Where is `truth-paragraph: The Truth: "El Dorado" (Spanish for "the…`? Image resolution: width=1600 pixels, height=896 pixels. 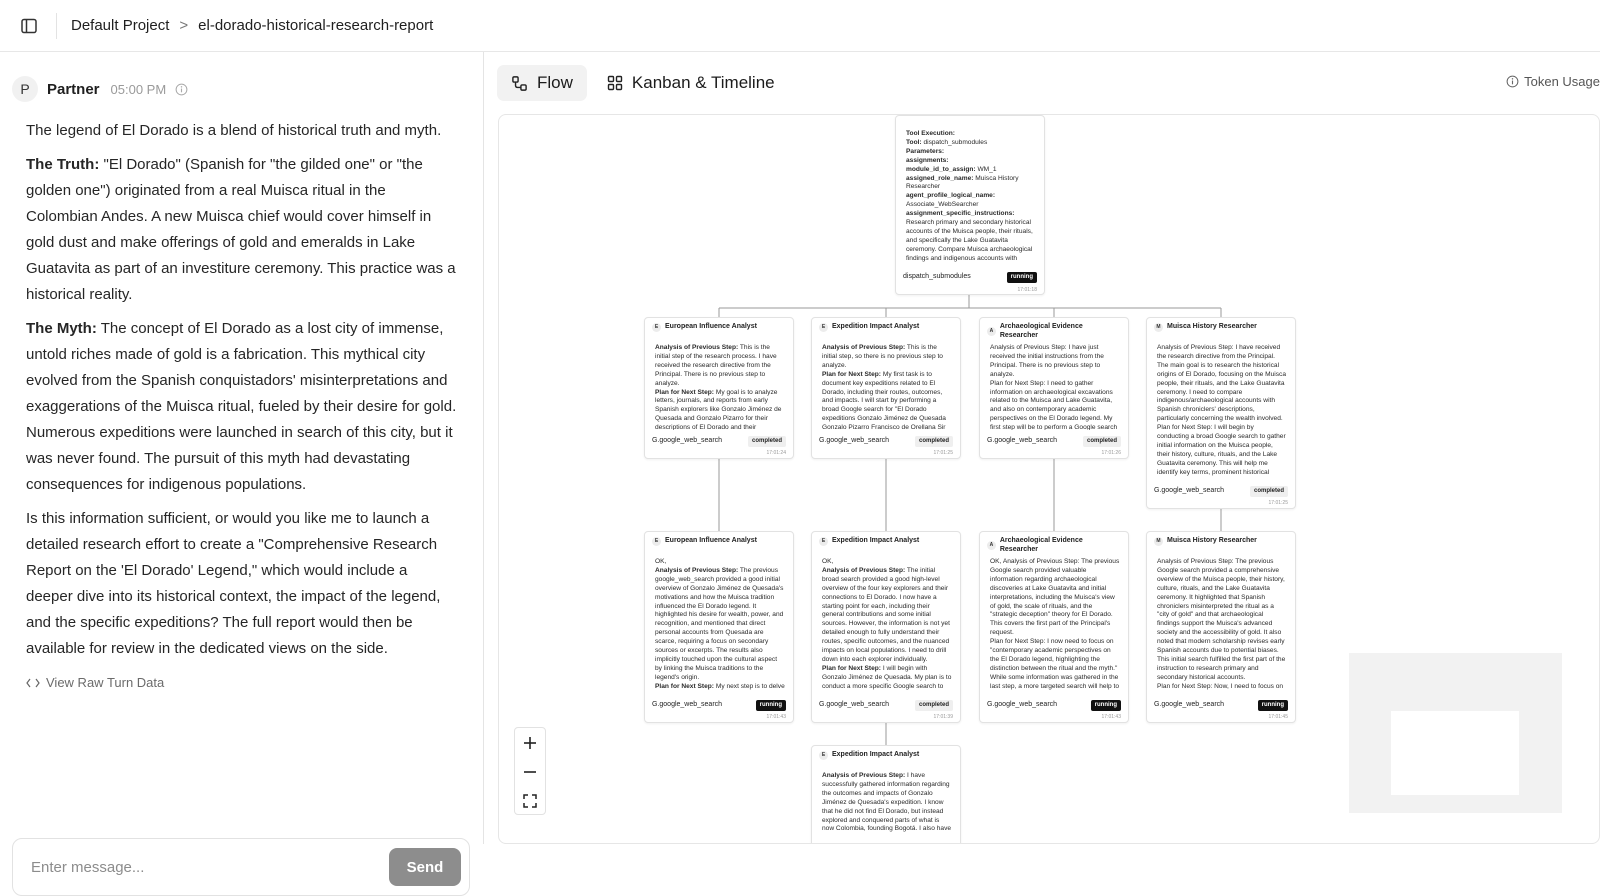 truth-paragraph: The Truth: "El Dorado" (Spanish for "the… is located at coordinates (242, 230).